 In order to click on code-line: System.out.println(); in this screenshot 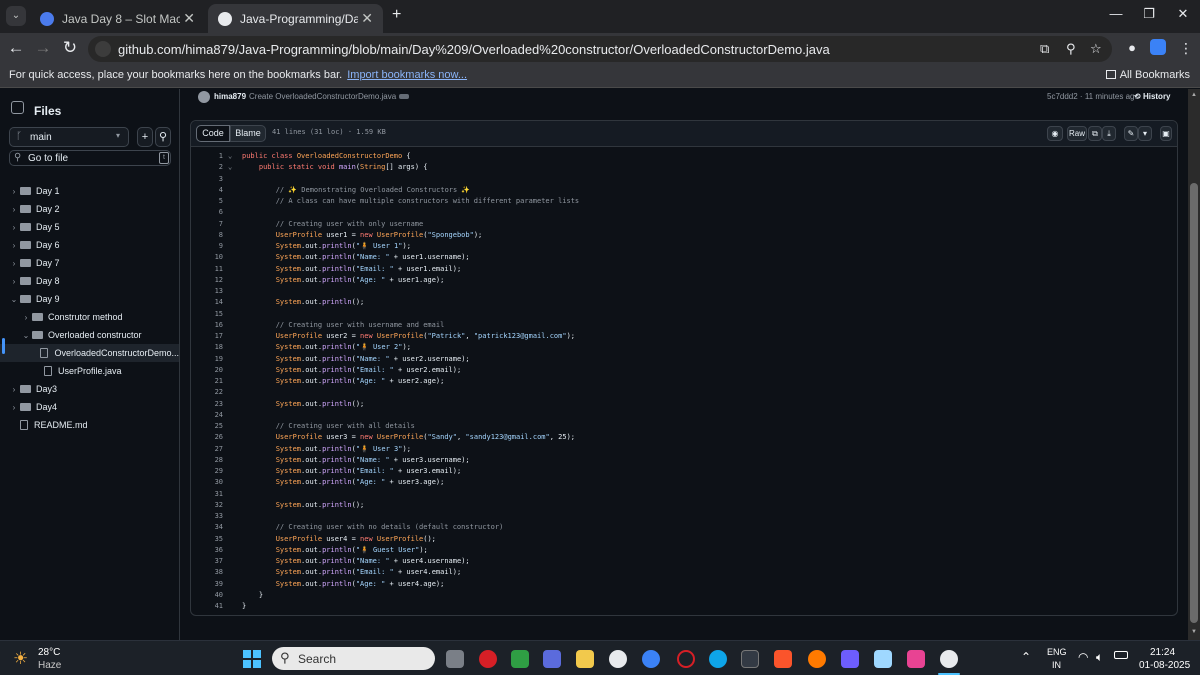, I will do `click(303, 404)`.